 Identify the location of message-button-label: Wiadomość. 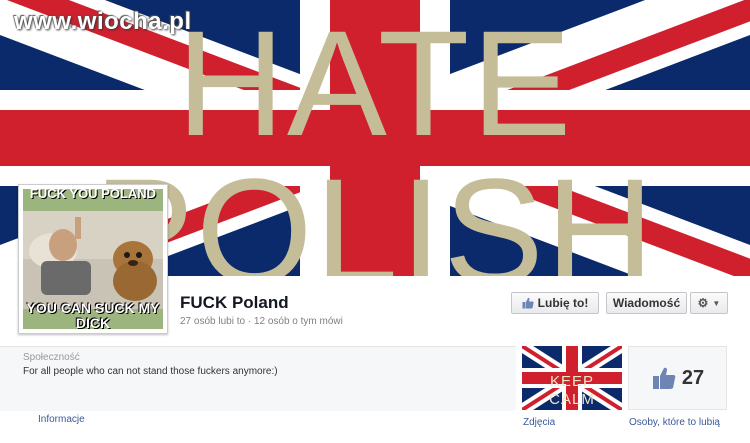
(646, 303).